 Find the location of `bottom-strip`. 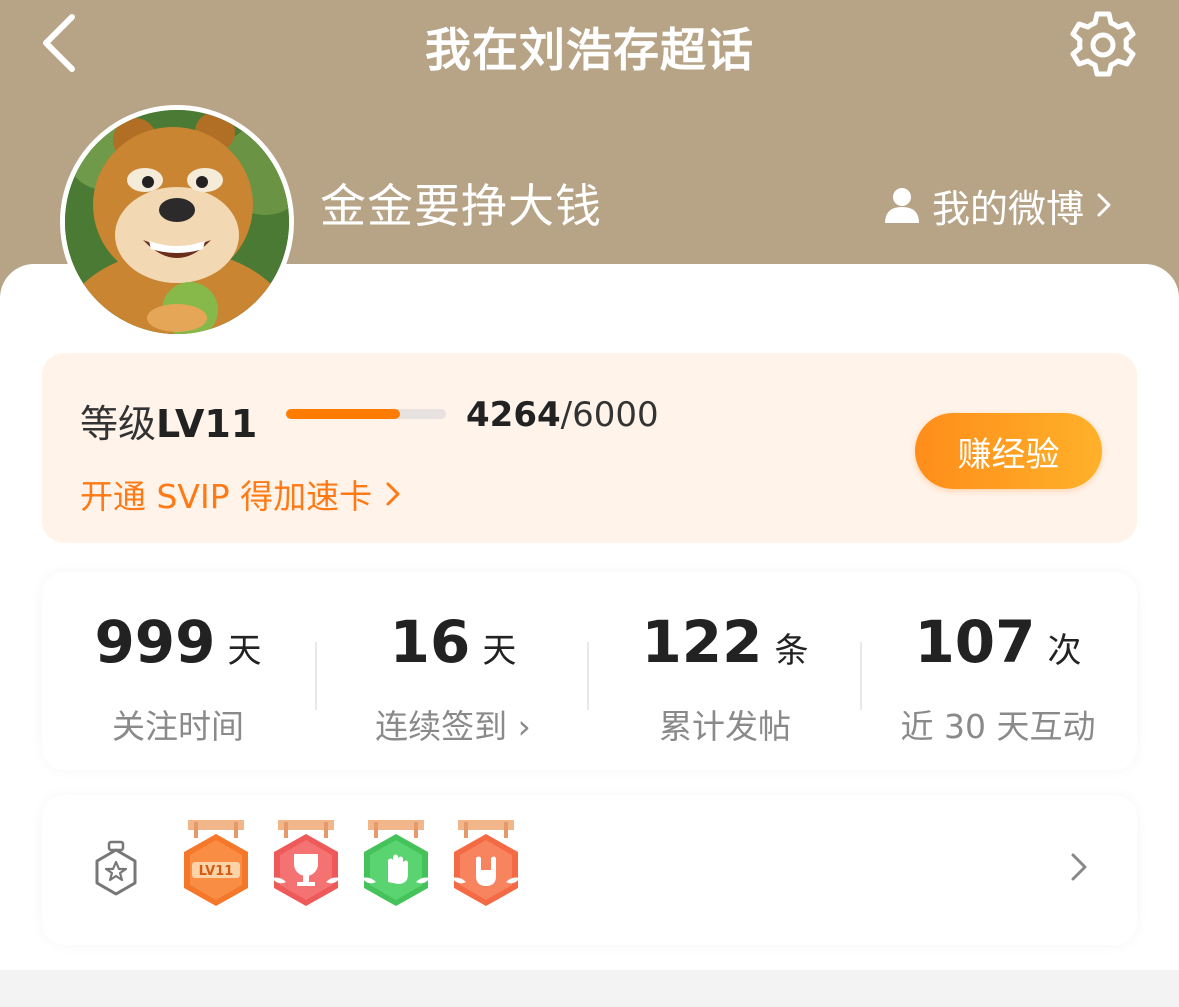

bottom-strip is located at coordinates (589, 988).